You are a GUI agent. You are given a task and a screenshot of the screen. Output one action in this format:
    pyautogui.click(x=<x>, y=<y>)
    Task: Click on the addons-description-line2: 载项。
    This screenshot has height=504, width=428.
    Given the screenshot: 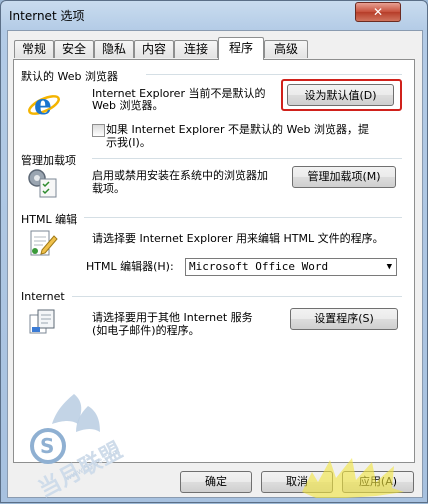 What is the action you would take?
    pyautogui.click(x=108, y=188)
    